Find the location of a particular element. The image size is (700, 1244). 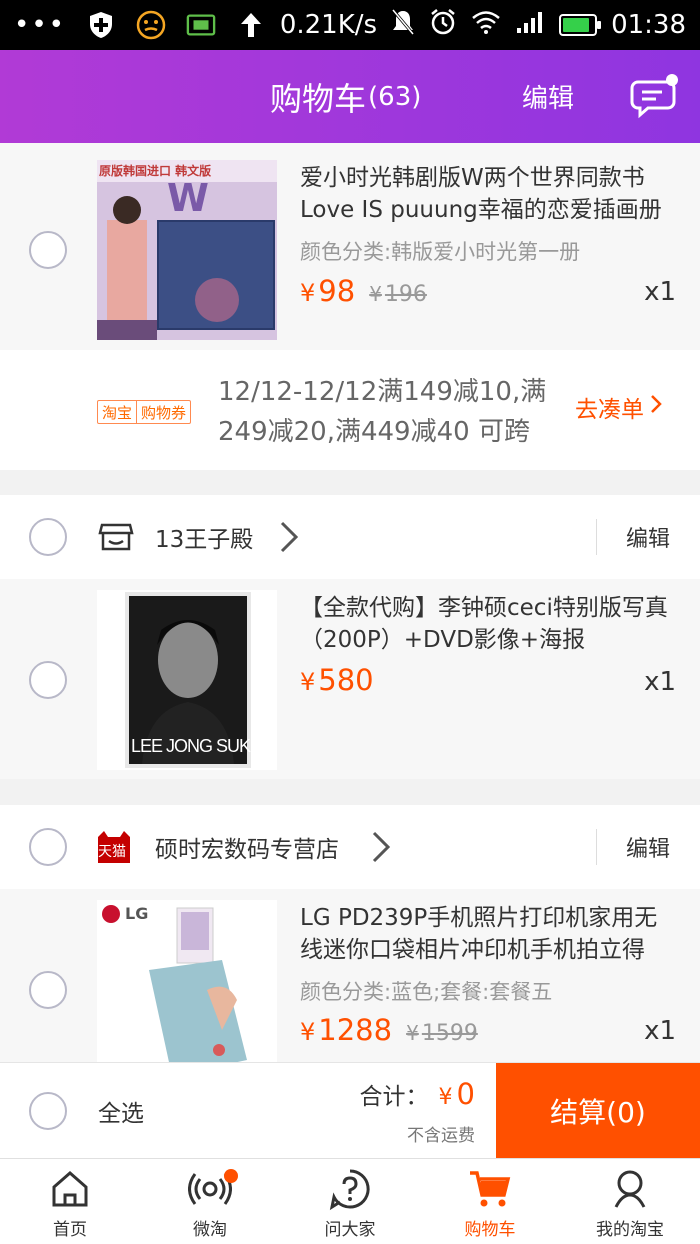

shop-header: 13王子殿 编辑 is located at coordinates (350, 537).